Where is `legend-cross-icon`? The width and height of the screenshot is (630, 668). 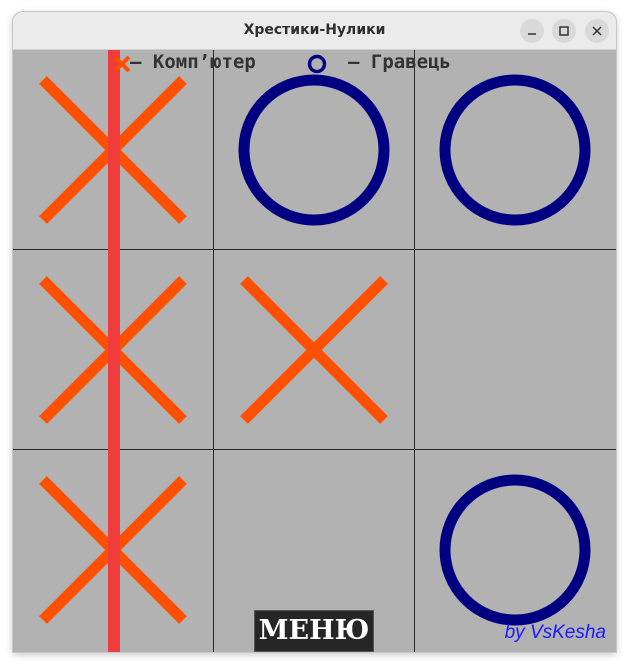 legend-cross-icon is located at coordinates (122, 64).